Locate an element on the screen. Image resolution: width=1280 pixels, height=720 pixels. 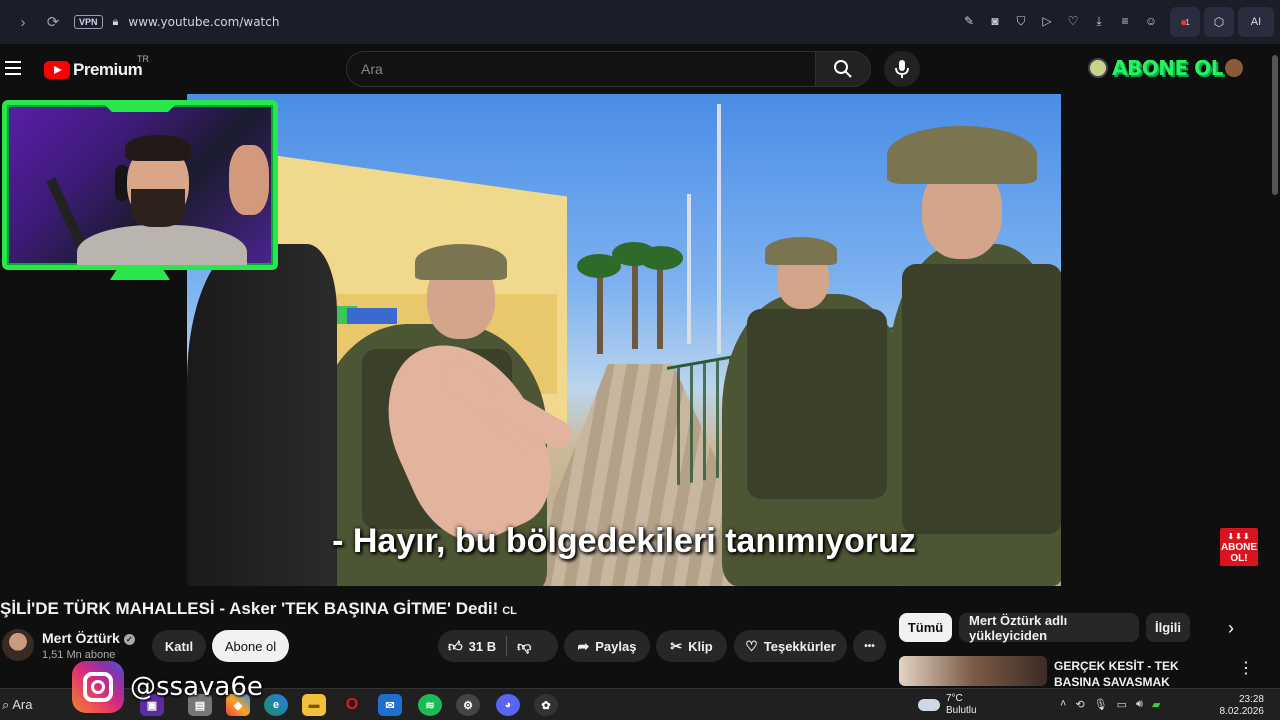
channel-avatar is located at coordinates (18, 645).